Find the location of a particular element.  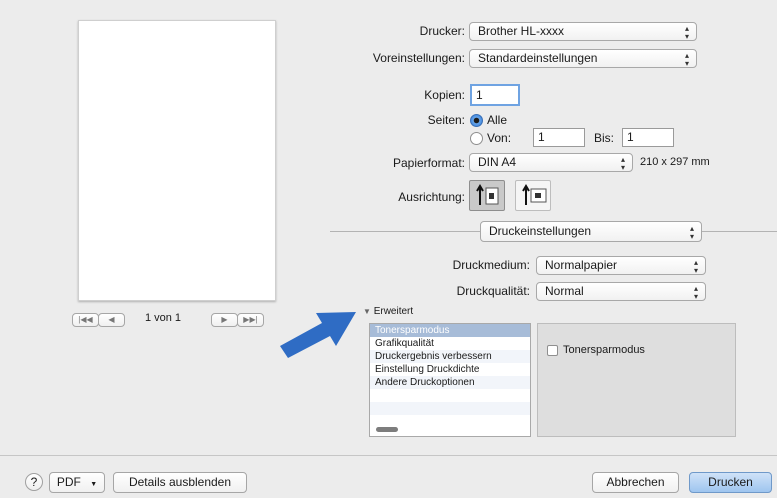

preview-page is located at coordinates (177, 160).